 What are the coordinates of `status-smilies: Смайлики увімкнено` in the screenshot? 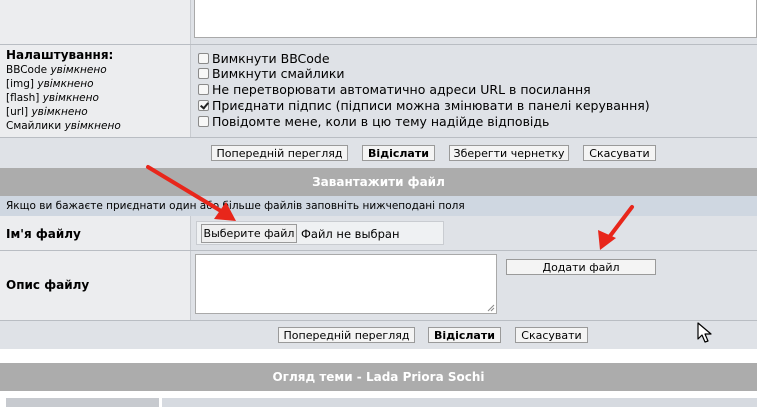 It's located at (63, 126).